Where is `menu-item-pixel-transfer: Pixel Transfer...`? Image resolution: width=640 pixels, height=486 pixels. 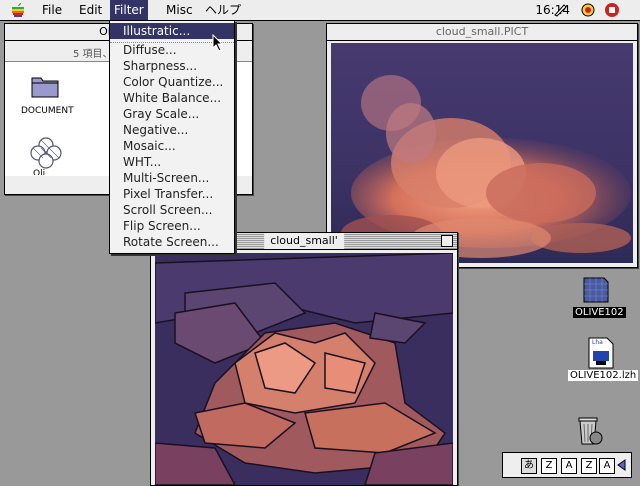
menu-item-pixel-transfer: Pixel Transfer... is located at coordinates (172, 194).